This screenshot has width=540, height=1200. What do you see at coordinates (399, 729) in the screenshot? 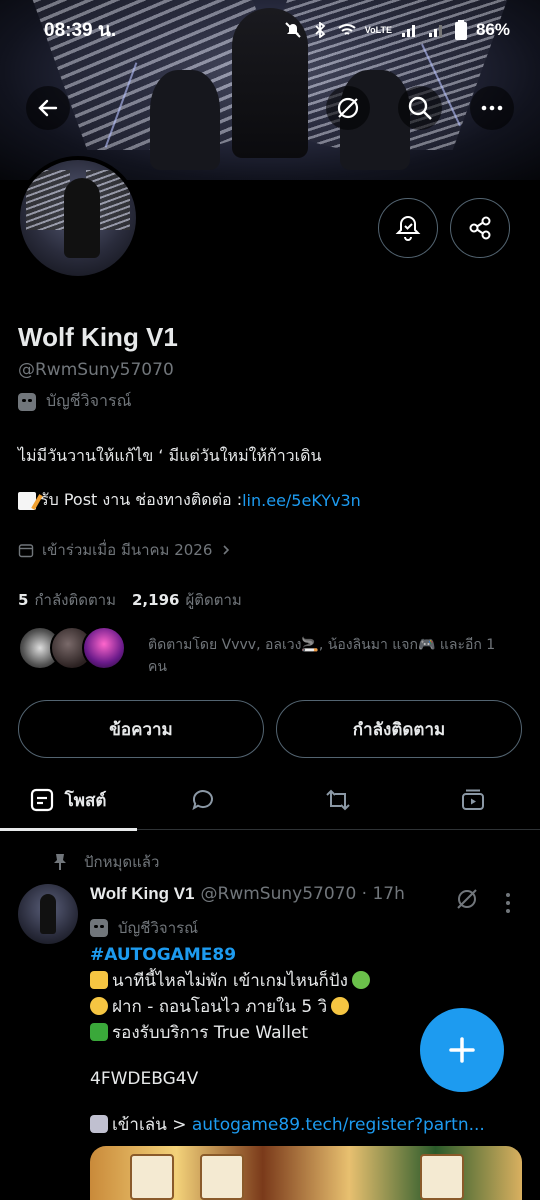
I see `following-button: กำลังติดตาม` at bounding box center [399, 729].